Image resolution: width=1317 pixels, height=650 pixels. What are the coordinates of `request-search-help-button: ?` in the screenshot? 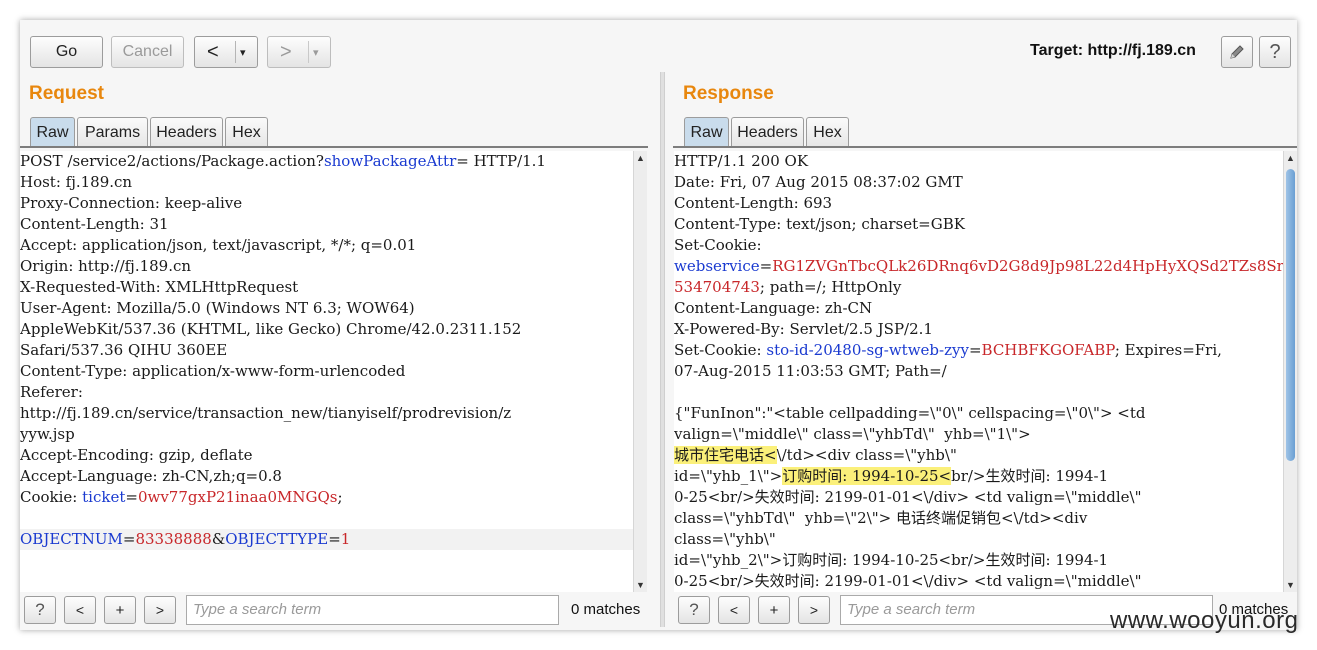 It's located at (40, 610).